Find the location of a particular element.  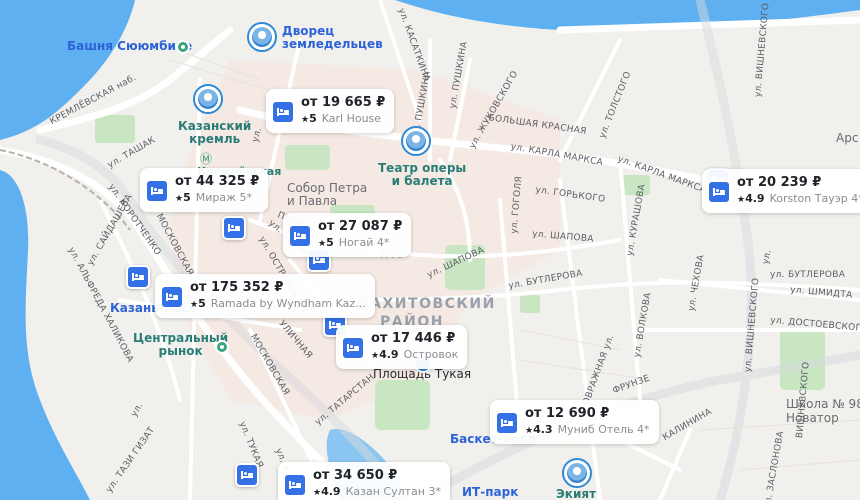

hotel-meta: ★4.9 Казан Султан 3* is located at coordinates (377, 491).